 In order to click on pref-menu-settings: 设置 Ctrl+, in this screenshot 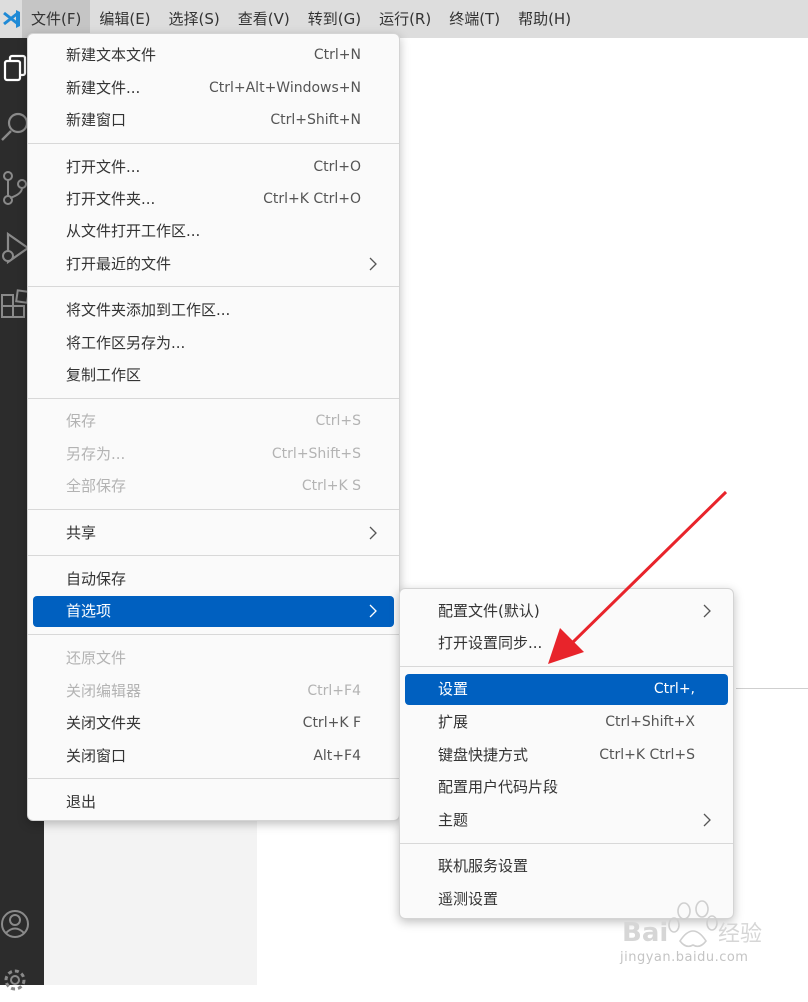, I will do `click(566, 689)`.